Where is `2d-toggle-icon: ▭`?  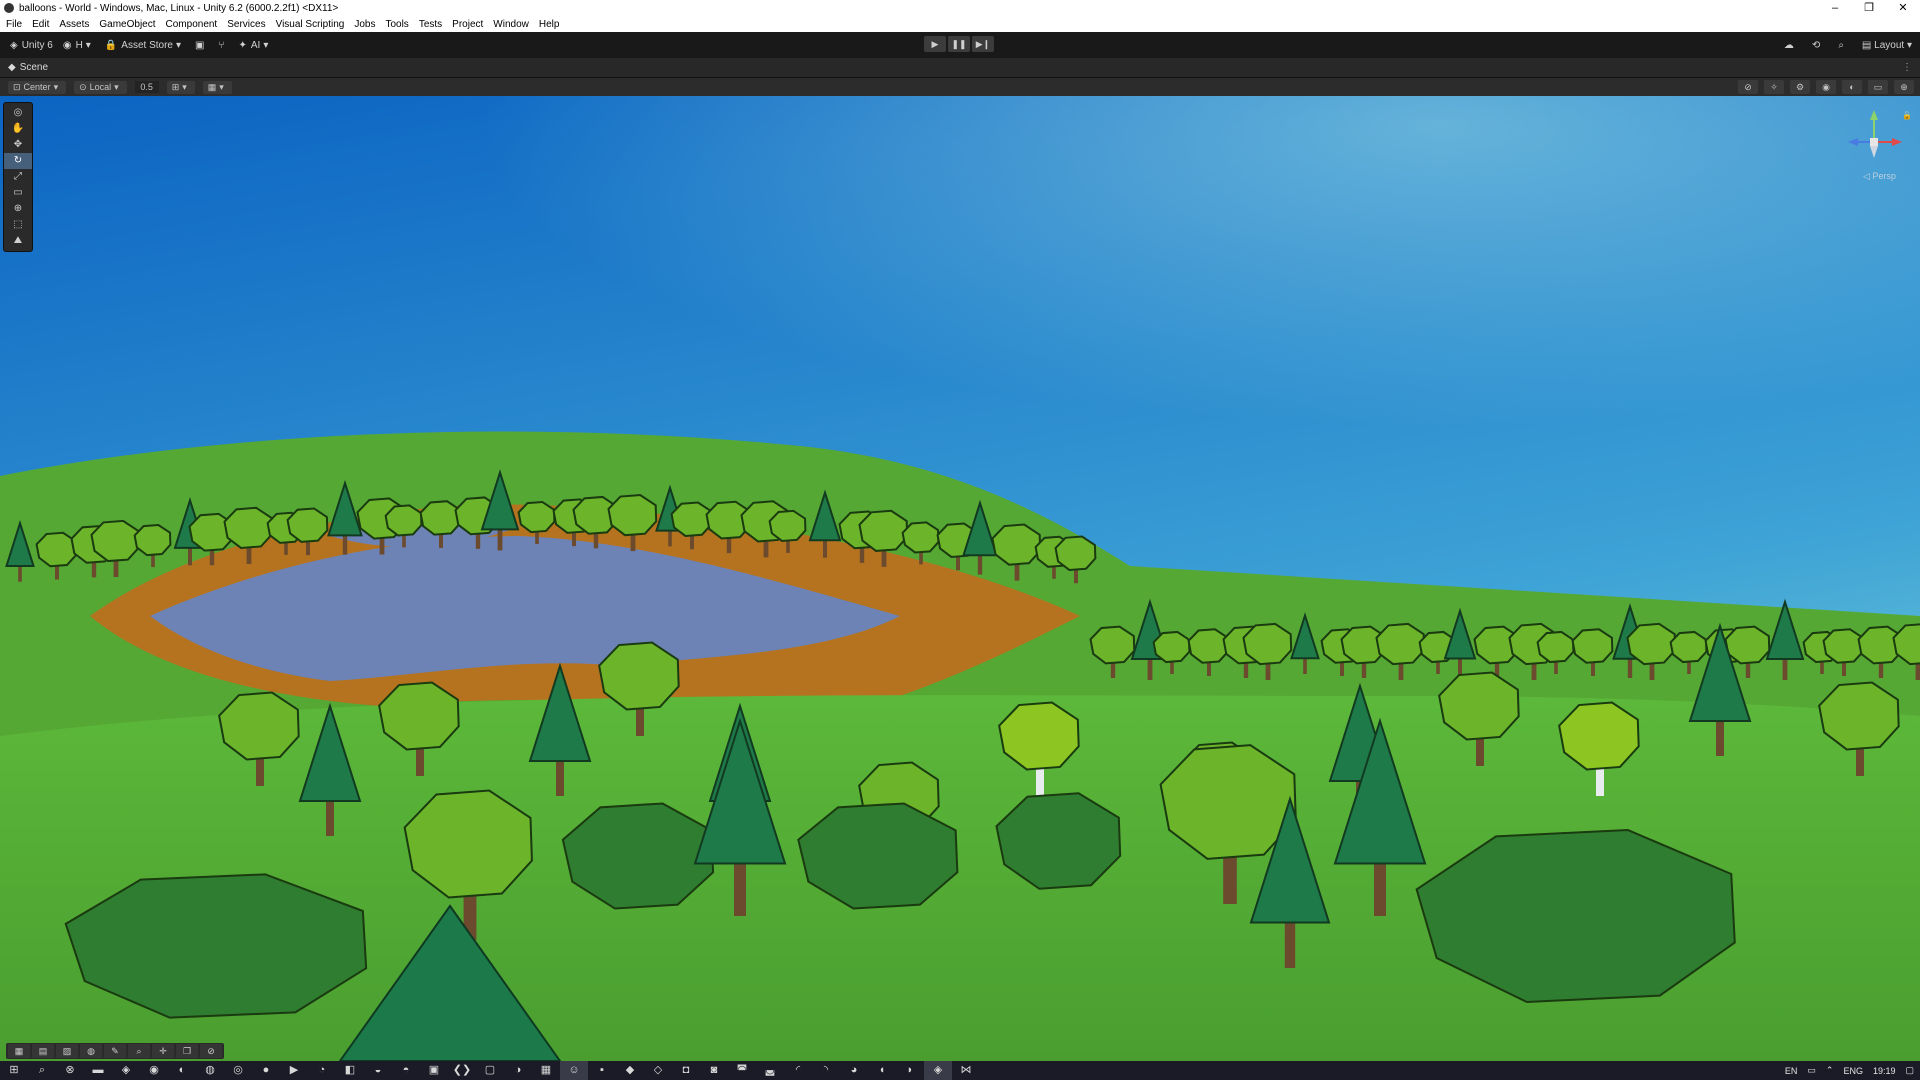
2d-toggle-icon: ▭ is located at coordinates (1878, 87).